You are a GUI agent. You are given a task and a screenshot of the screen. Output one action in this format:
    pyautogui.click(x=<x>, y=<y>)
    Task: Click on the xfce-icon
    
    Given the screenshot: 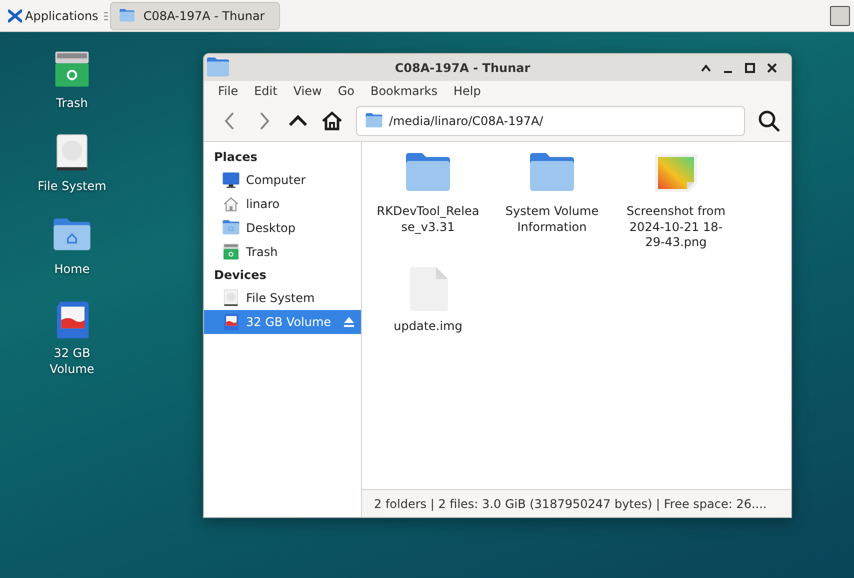 What is the action you would take?
    pyautogui.click(x=15, y=15)
    